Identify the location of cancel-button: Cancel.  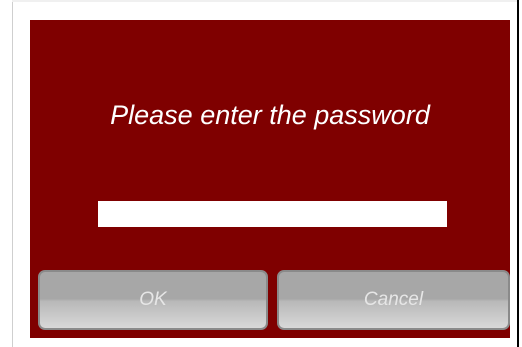
(393, 300).